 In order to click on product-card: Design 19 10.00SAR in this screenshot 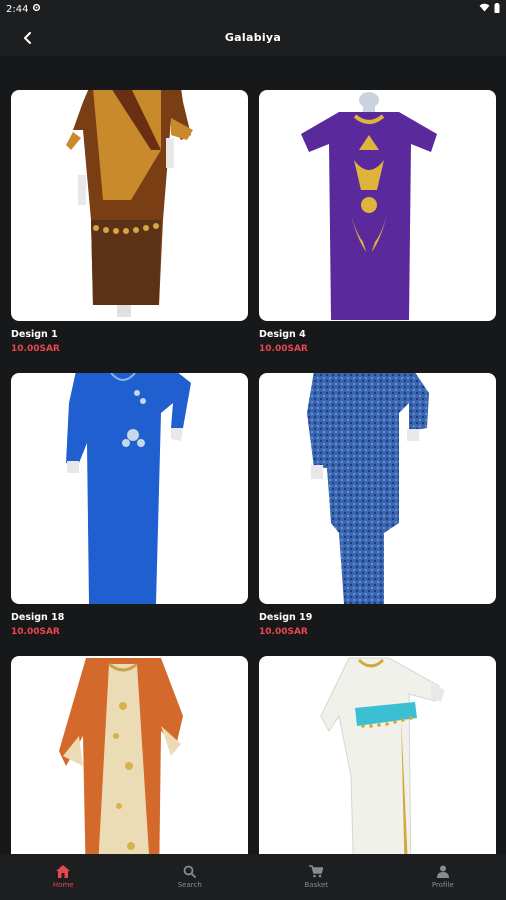, I will do `click(377, 514)`.